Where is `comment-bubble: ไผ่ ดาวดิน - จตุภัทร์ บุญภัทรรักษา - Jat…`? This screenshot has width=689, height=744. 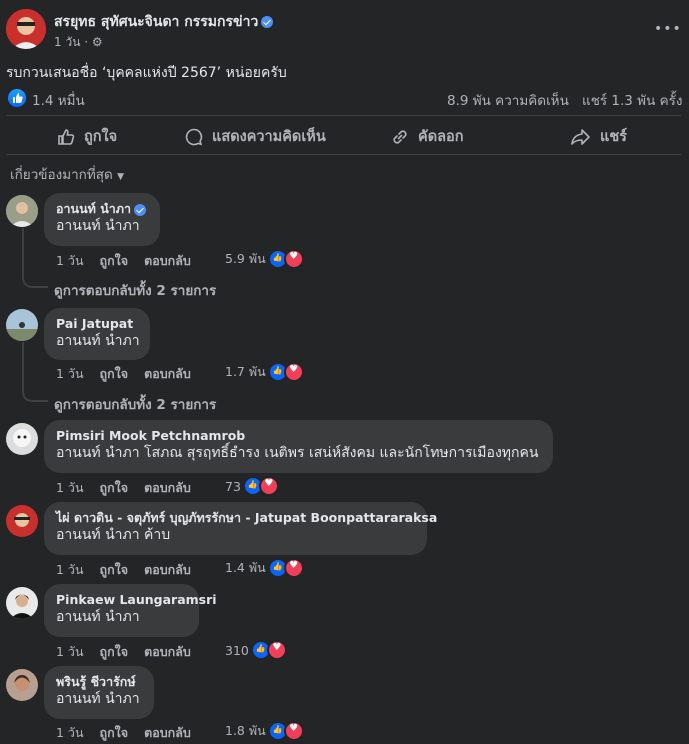
comment-bubble: ไผ่ ดาวดิน - จตุภัทร์ บุญภัทรรักษา - Jat… is located at coordinates (240, 528).